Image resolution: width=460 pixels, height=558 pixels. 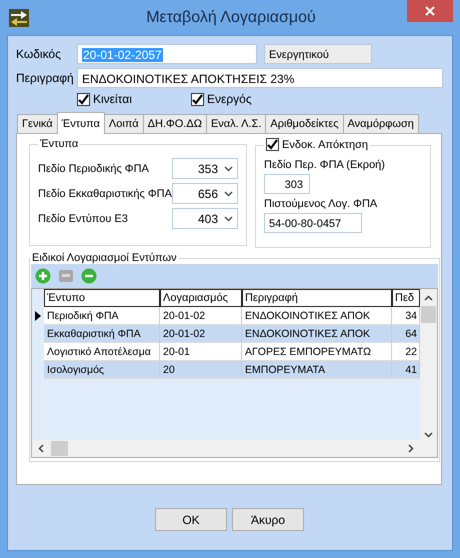 I want to click on column-header: Λογαριασμός, so click(x=201, y=298).